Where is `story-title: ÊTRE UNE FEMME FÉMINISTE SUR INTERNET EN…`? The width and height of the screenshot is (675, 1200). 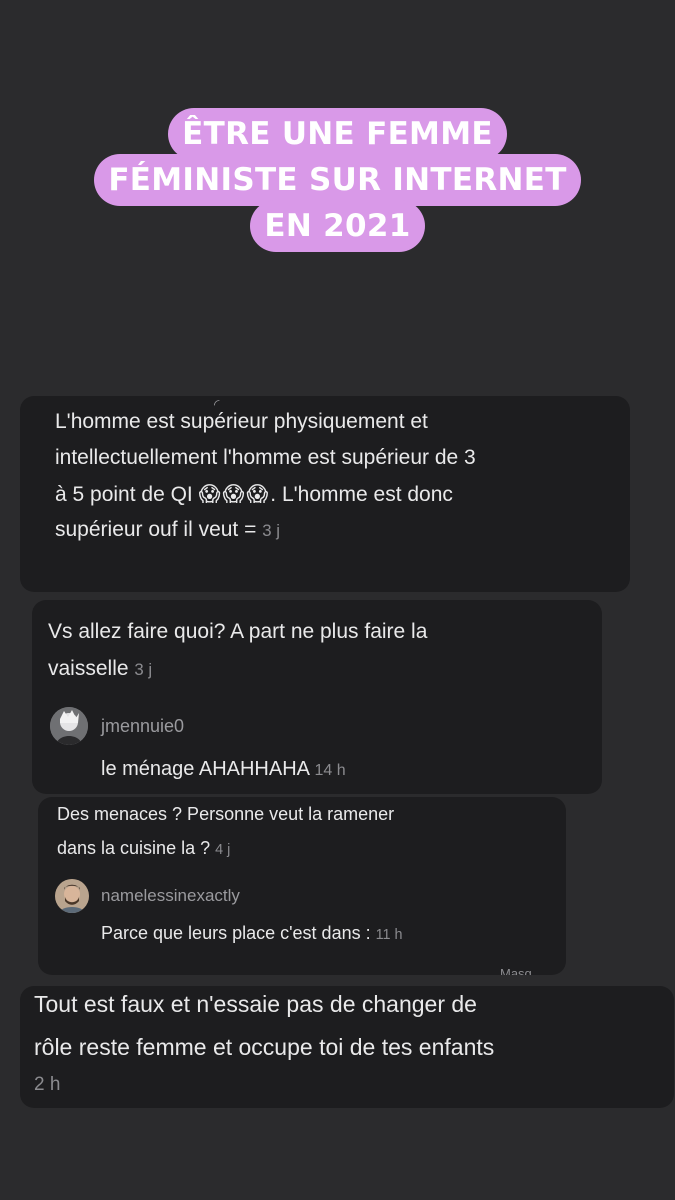
story-title: ÊTRE UNE FEMME FÉMINISTE SUR INTERNET EN… is located at coordinates (337, 180).